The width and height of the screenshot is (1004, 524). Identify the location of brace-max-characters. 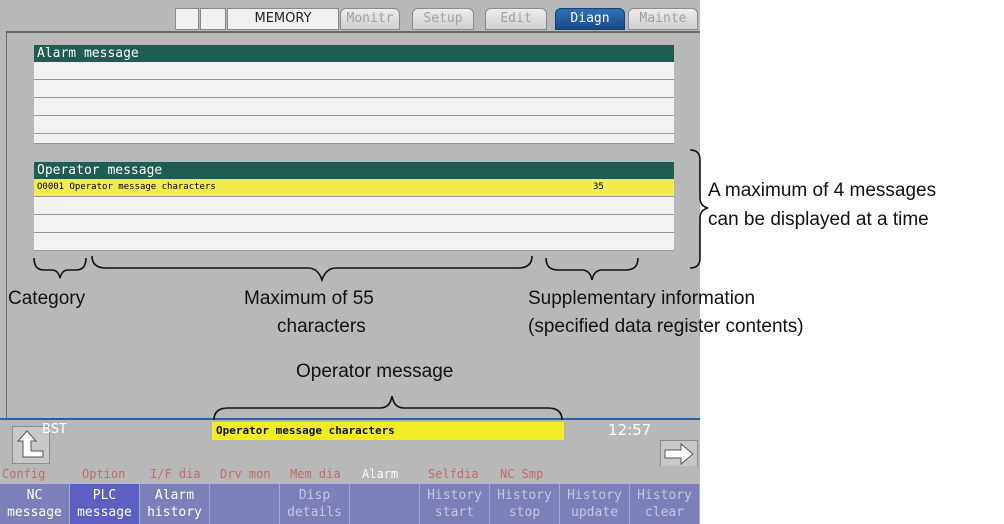
(312, 269).